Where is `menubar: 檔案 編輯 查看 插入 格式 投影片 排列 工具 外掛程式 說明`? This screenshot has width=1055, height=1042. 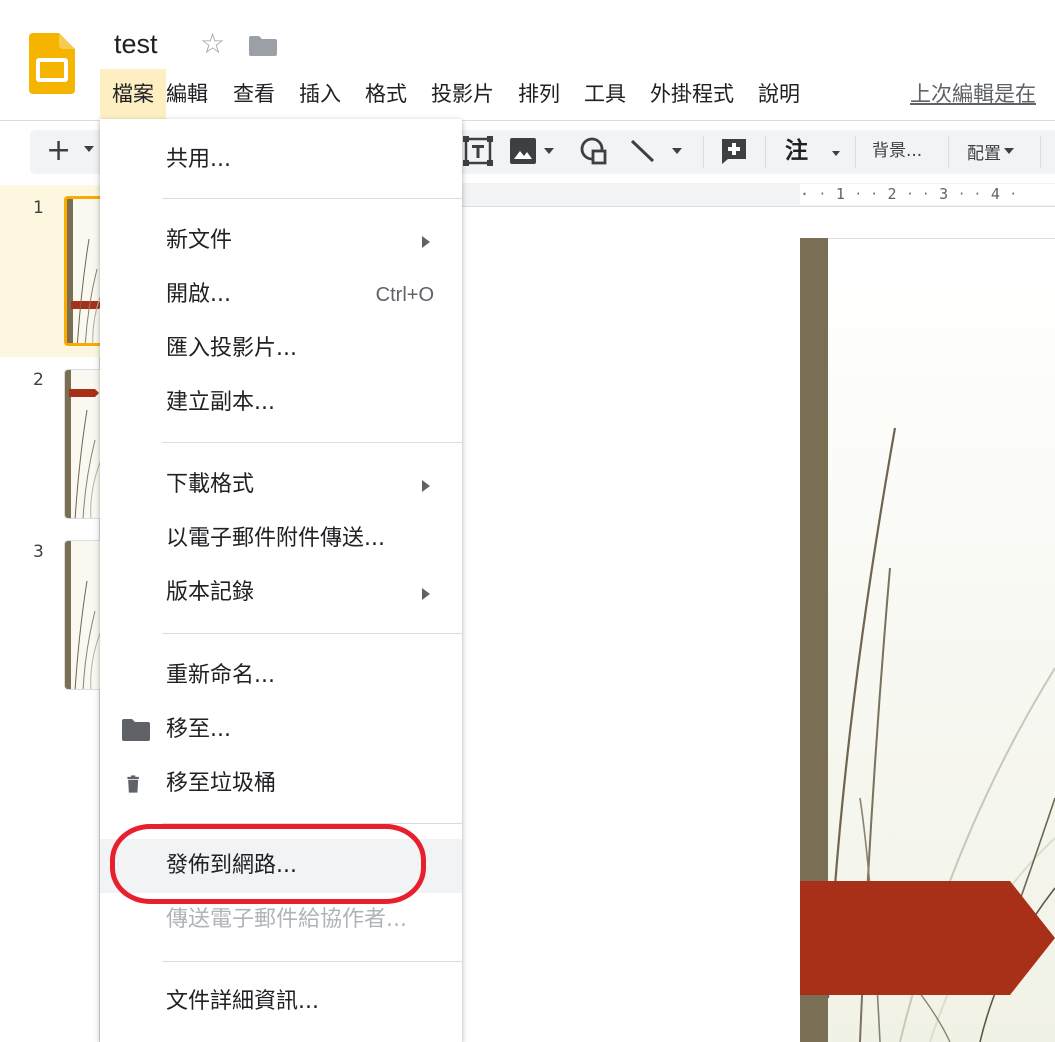
menubar: 檔案 編輯 查看 插入 格式 投影片 排列 工具 外掛程式 說明 is located at coordinates (456, 94).